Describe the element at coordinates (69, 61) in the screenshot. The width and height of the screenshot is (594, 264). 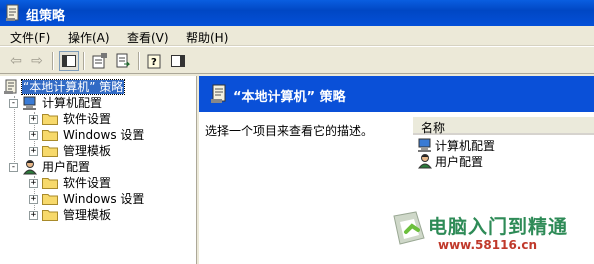
I see `show-hide-tree-icon` at that location.